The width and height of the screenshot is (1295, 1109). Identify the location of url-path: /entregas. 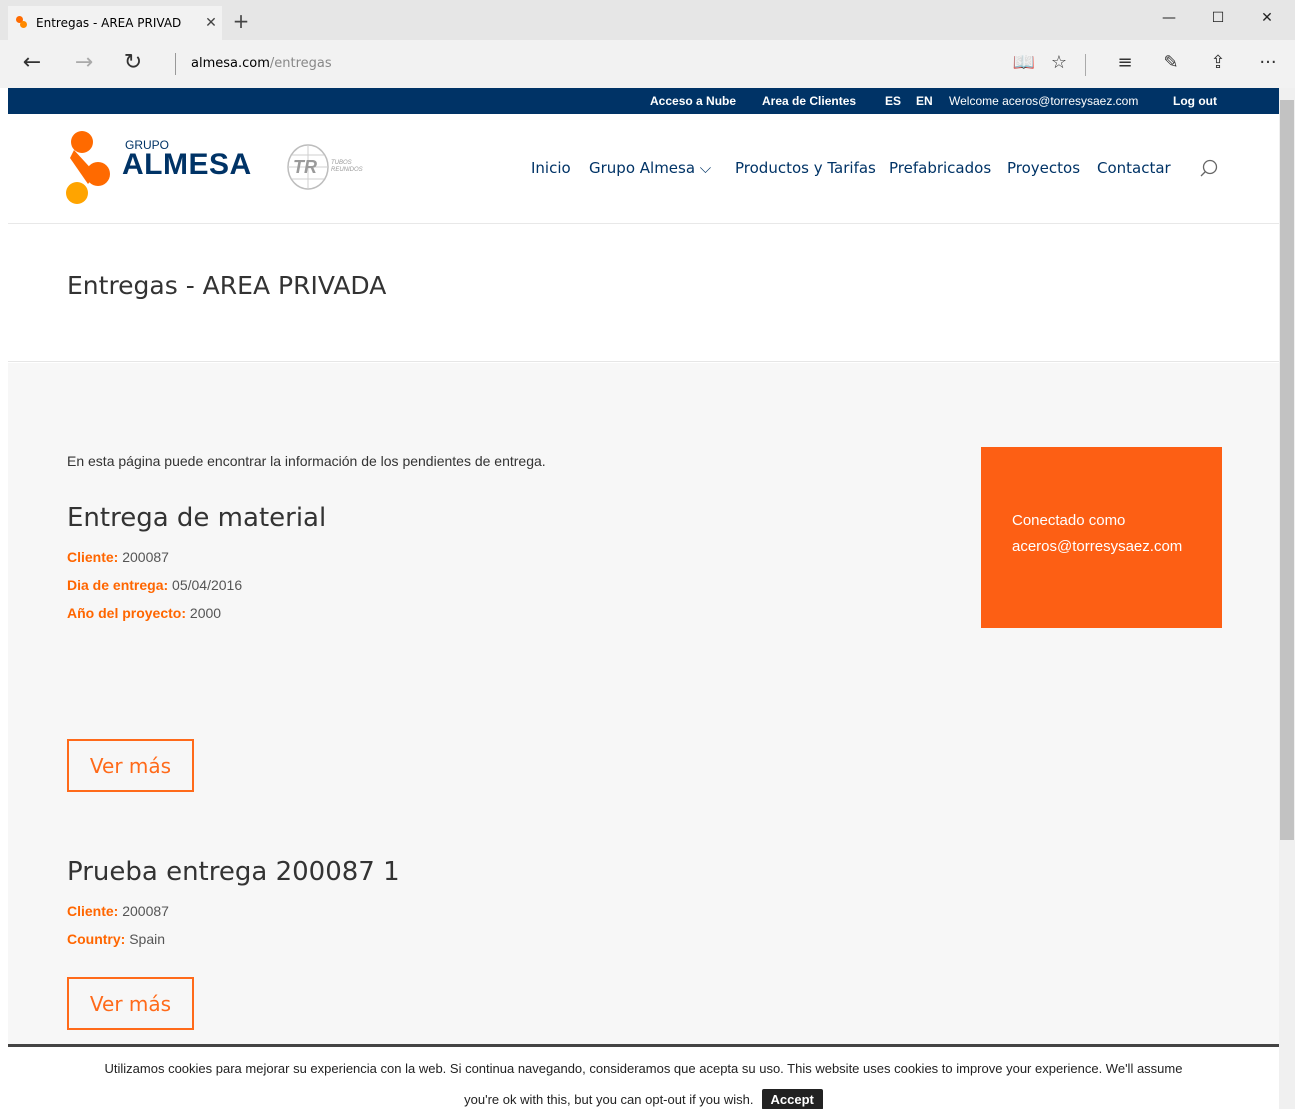
(300, 63).